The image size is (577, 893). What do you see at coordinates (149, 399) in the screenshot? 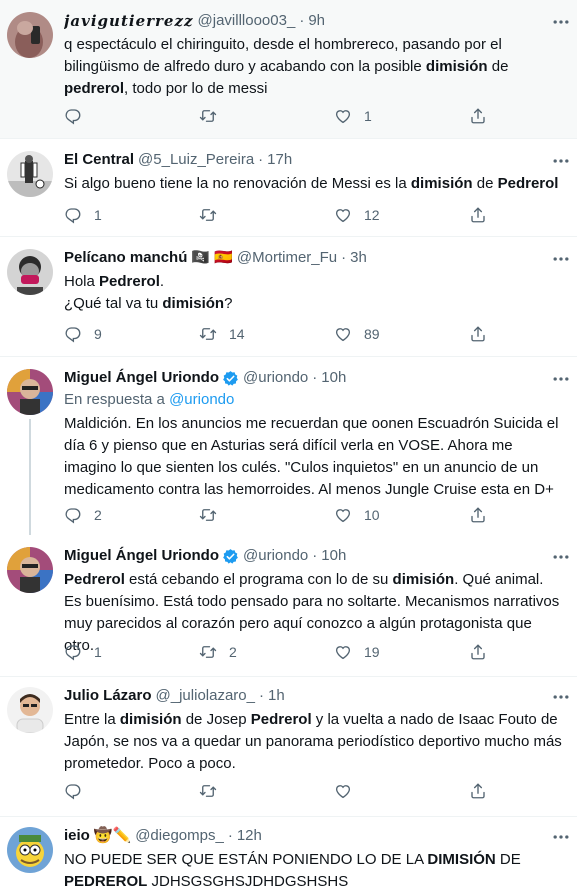
I see `reply-context: En respuesta a @uriondo` at bounding box center [149, 399].